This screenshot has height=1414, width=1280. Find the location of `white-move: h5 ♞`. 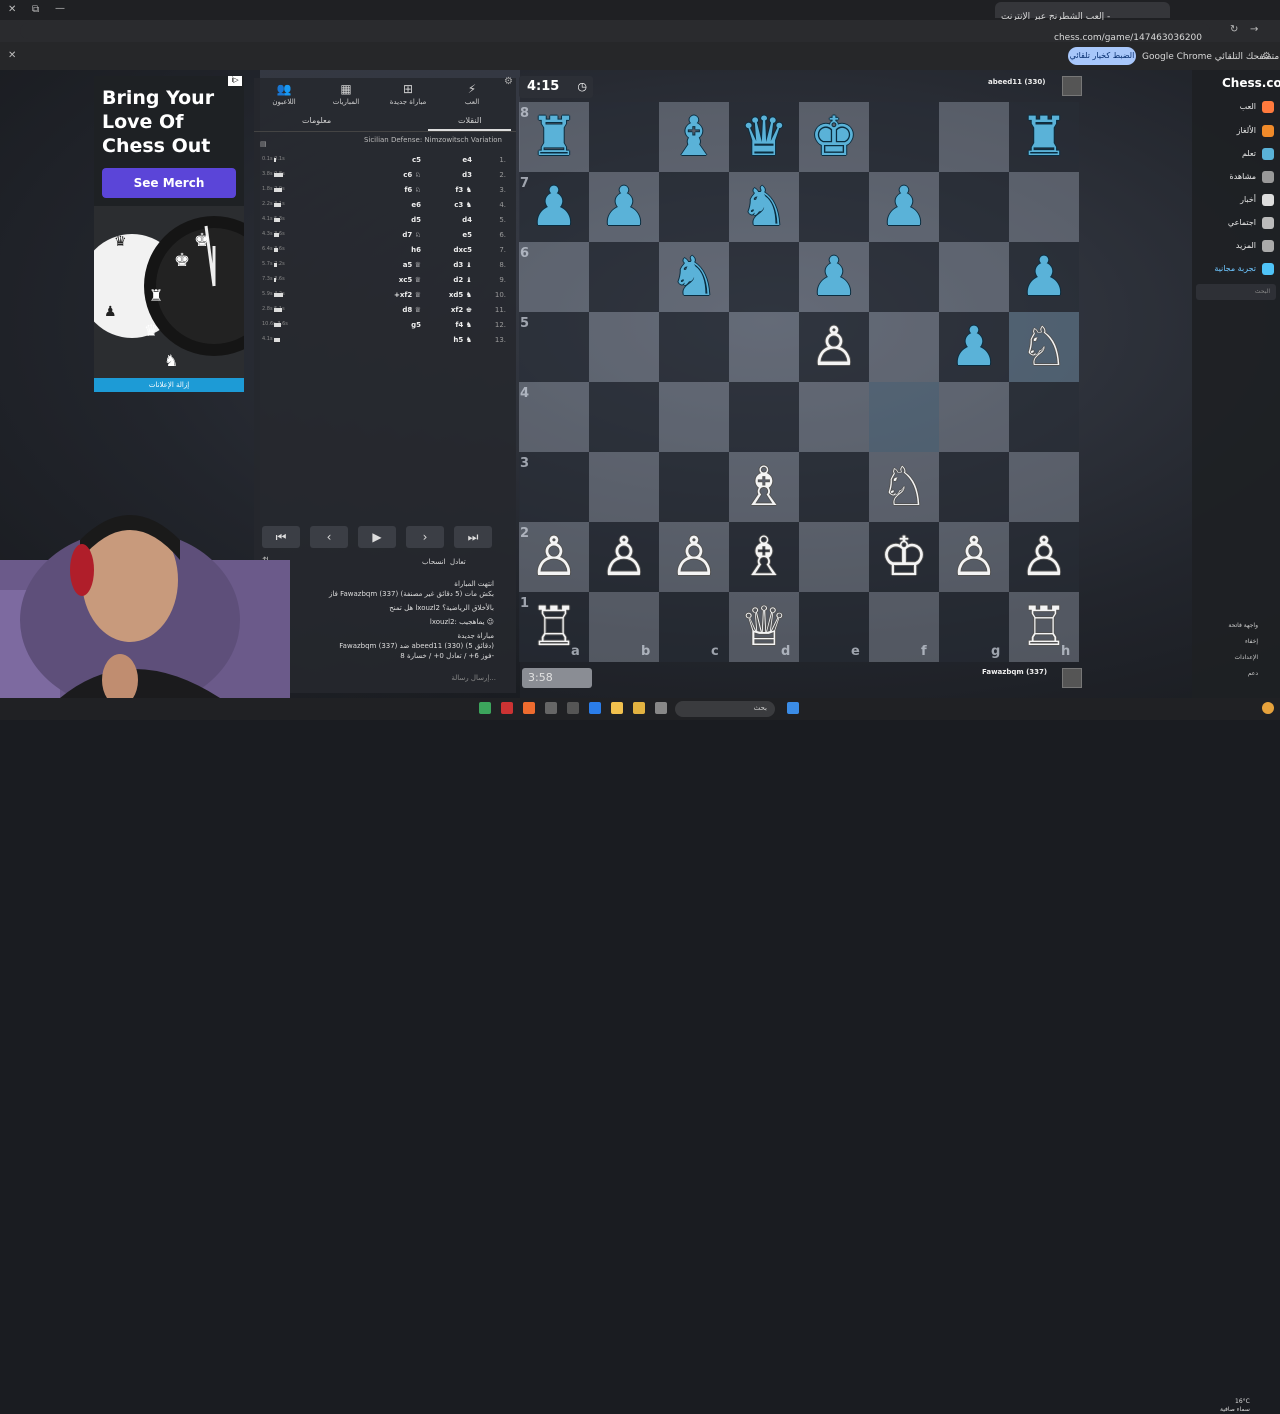

white-move: h5 ♞ is located at coordinates (452, 340).